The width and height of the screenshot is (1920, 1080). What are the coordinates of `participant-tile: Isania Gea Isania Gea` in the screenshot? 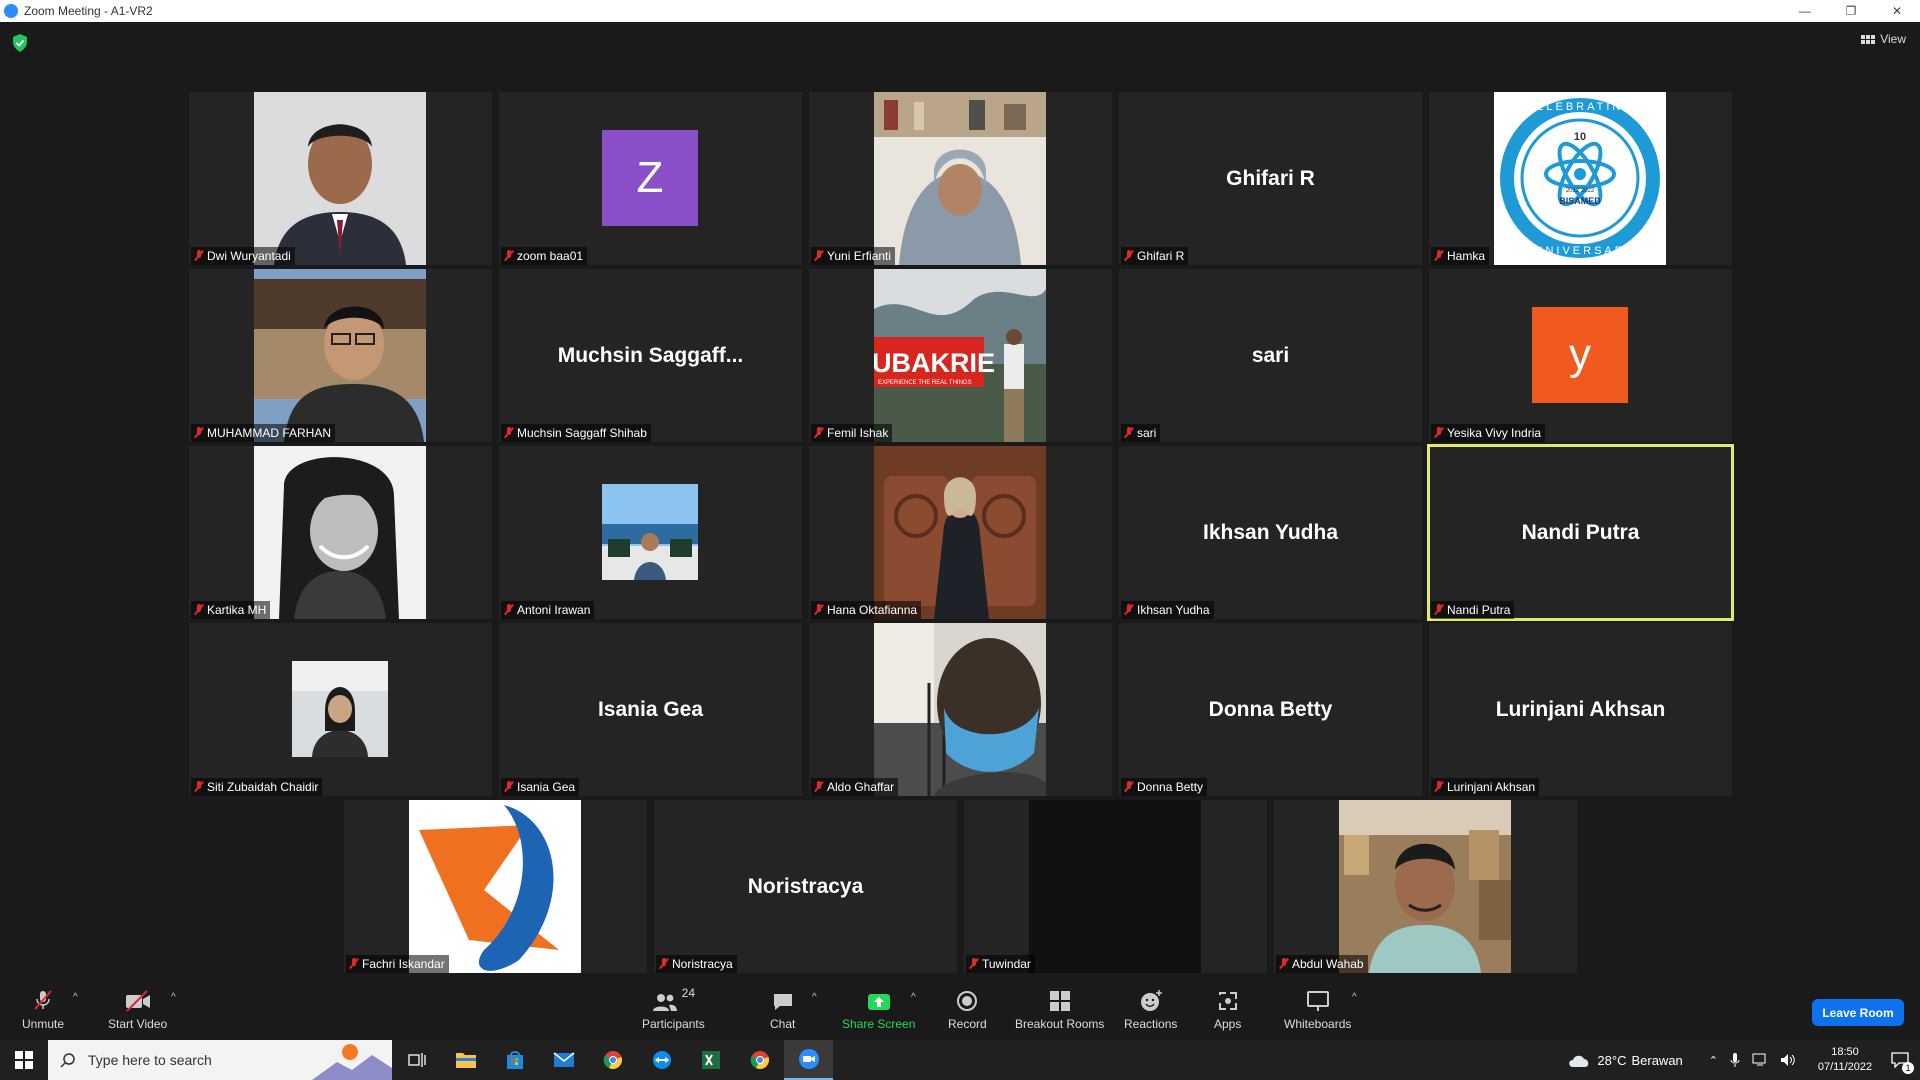 It's located at (650, 709).